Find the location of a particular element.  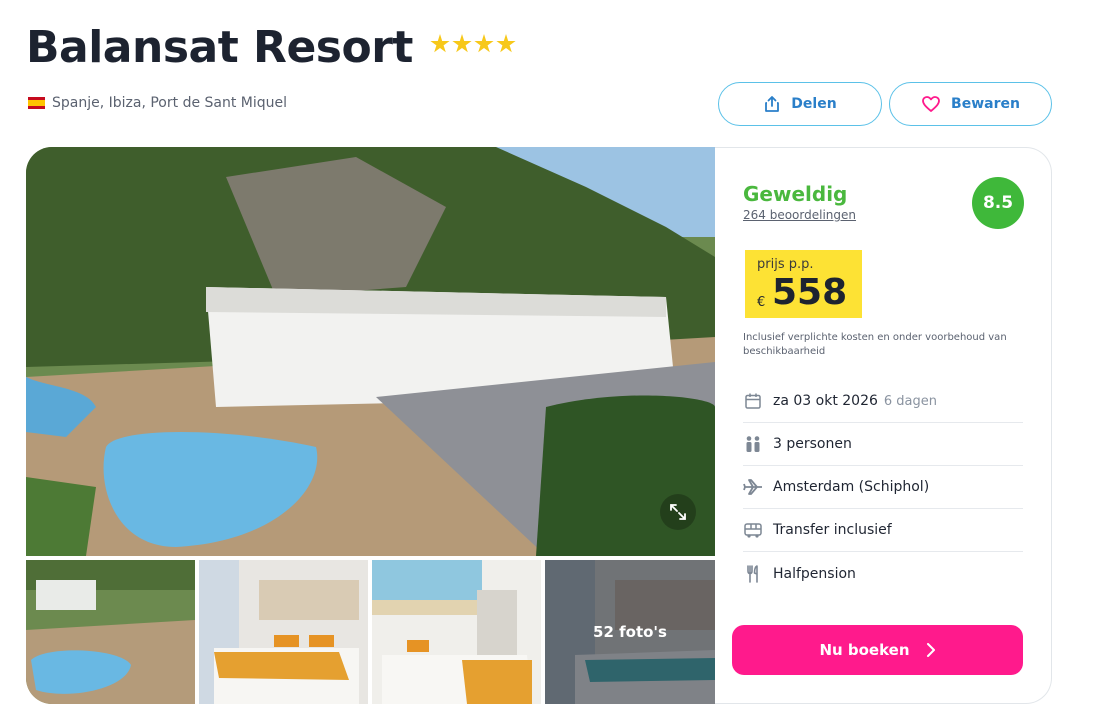

price-label: prijs p.p. is located at coordinates (785, 264).